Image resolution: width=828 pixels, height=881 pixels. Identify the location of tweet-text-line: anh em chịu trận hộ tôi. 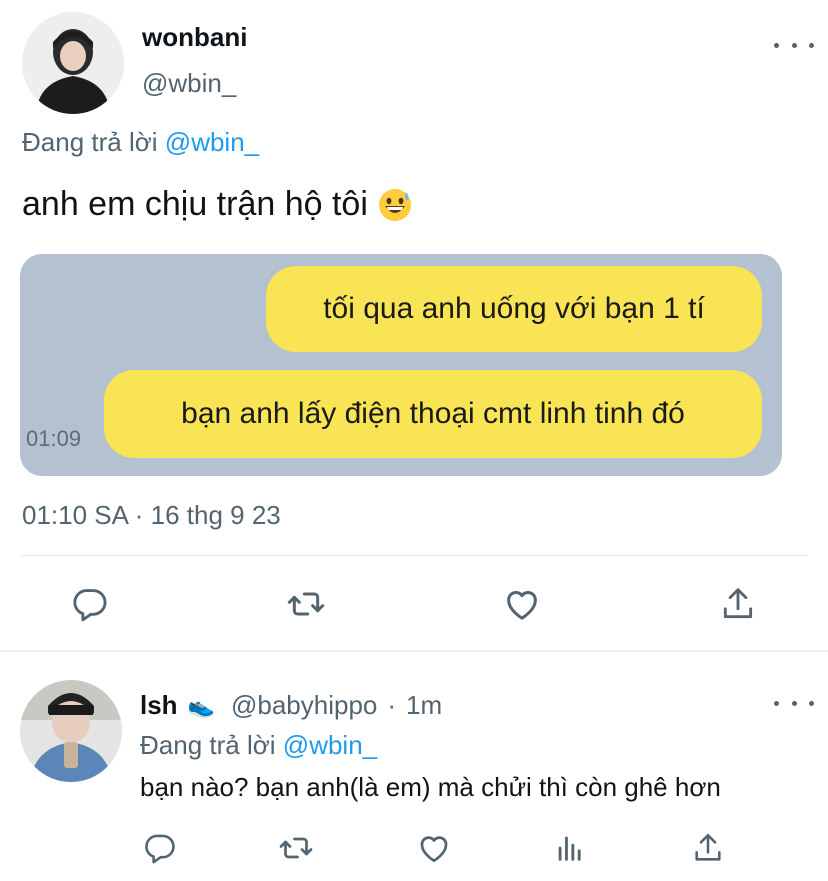
(217, 204).